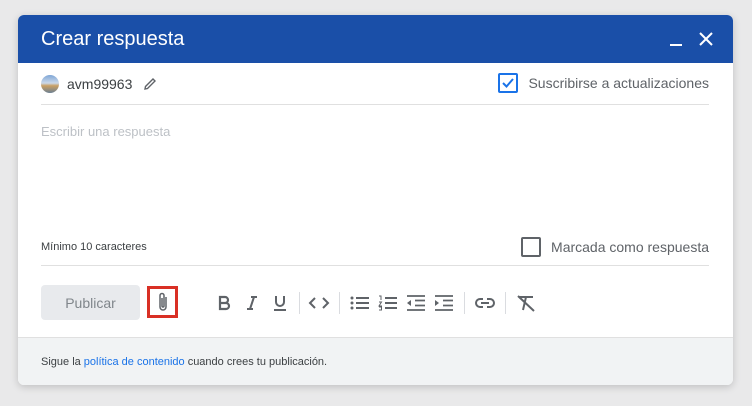 This screenshot has width=752, height=406. Describe the element at coordinates (113, 38) in the screenshot. I see `dialog-title: Crear respuesta` at that location.